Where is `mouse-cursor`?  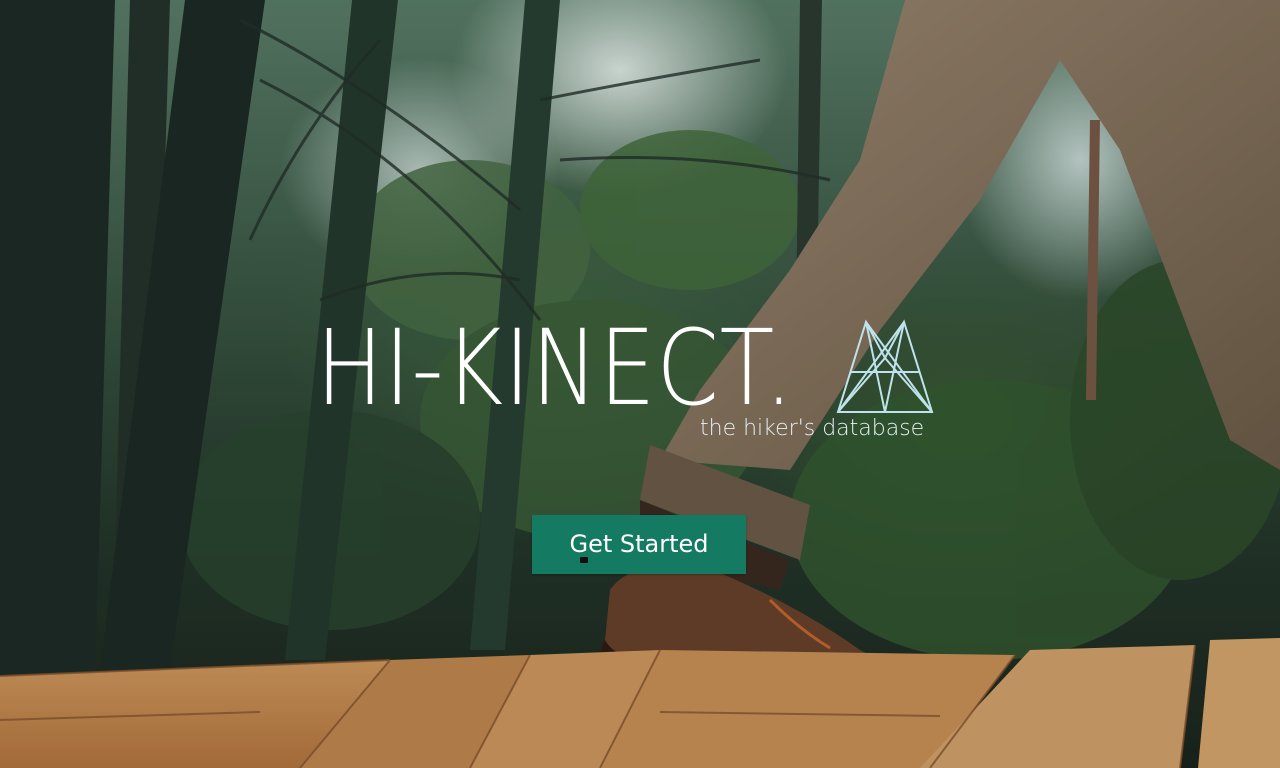 mouse-cursor is located at coordinates (584, 560).